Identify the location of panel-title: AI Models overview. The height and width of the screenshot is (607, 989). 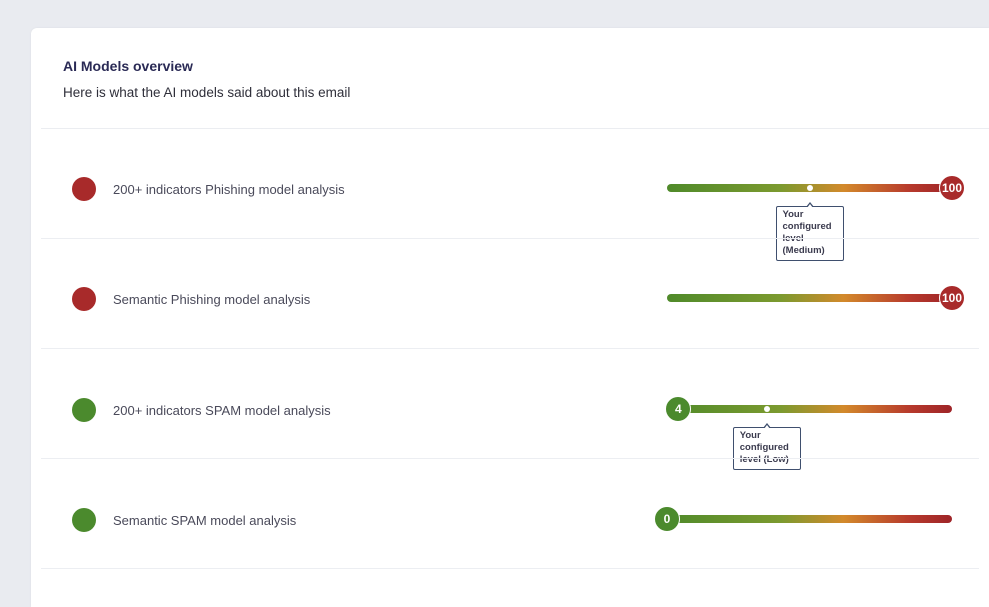
(128, 66).